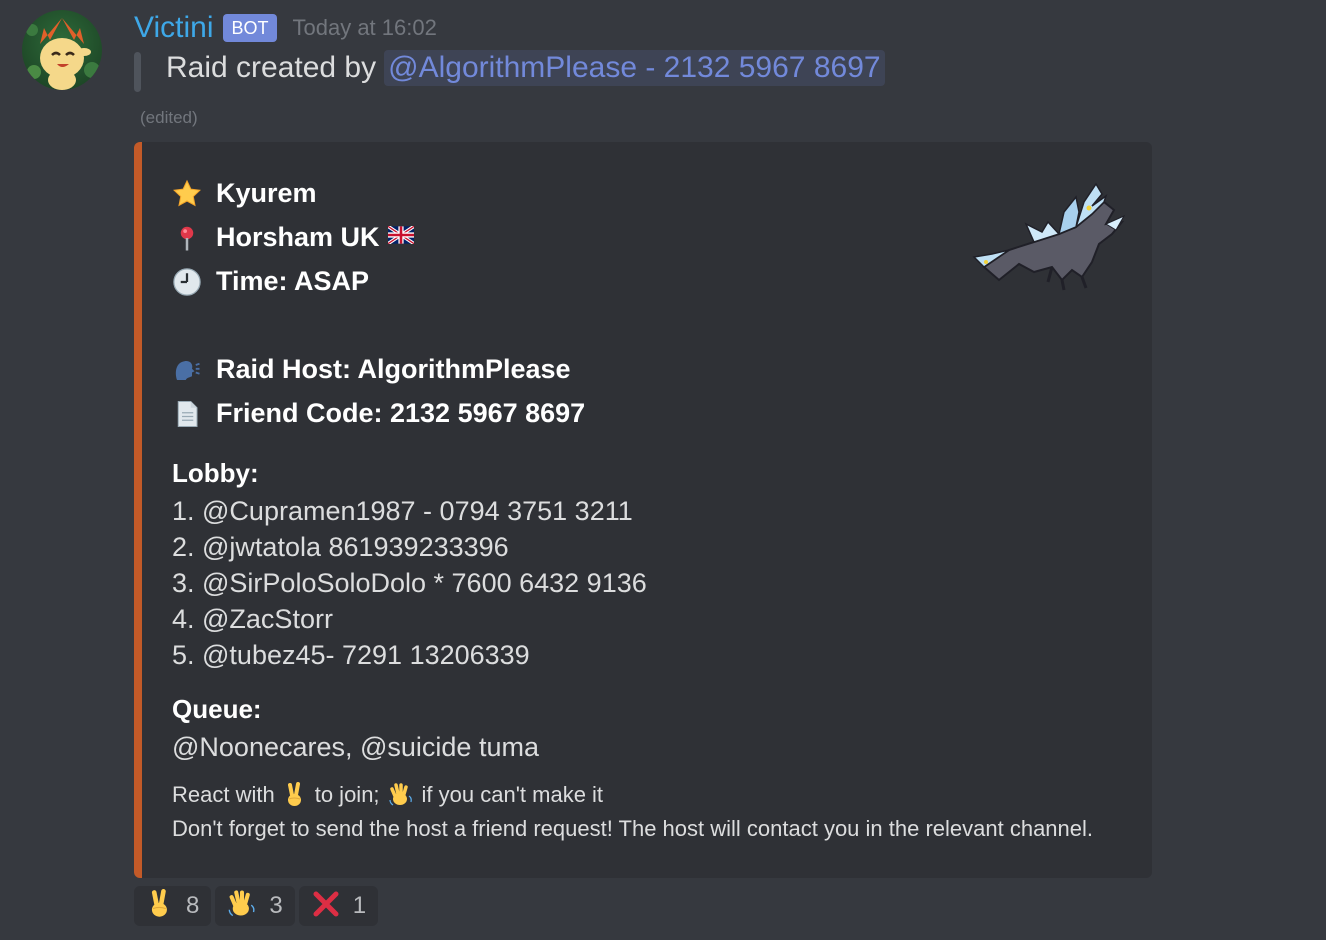 The width and height of the screenshot is (1326, 940). What do you see at coordinates (276, 905) in the screenshot?
I see `reaction-count: 3` at bounding box center [276, 905].